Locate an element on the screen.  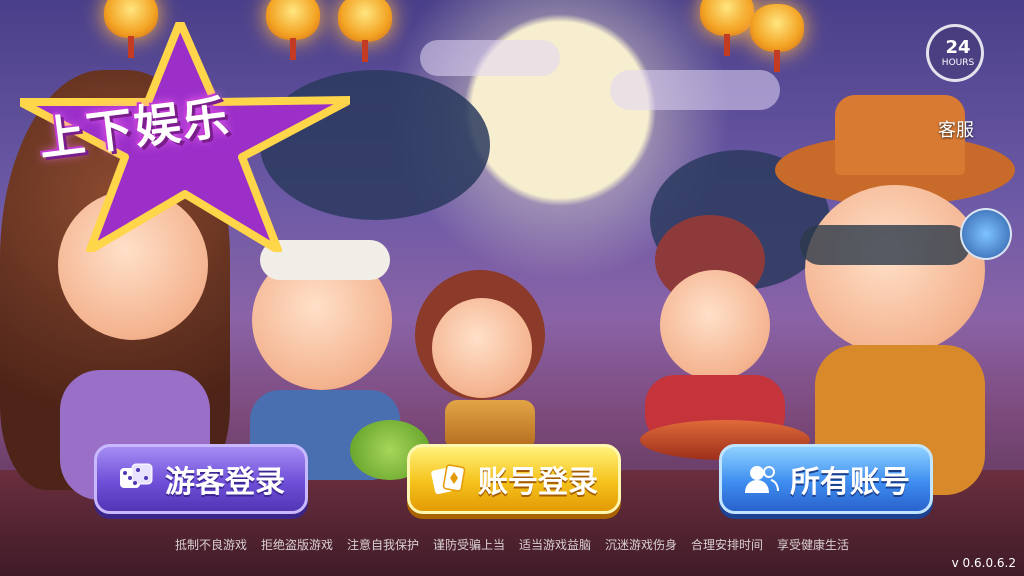
account-login-label: 账号登录 is located at coordinates (538, 482).